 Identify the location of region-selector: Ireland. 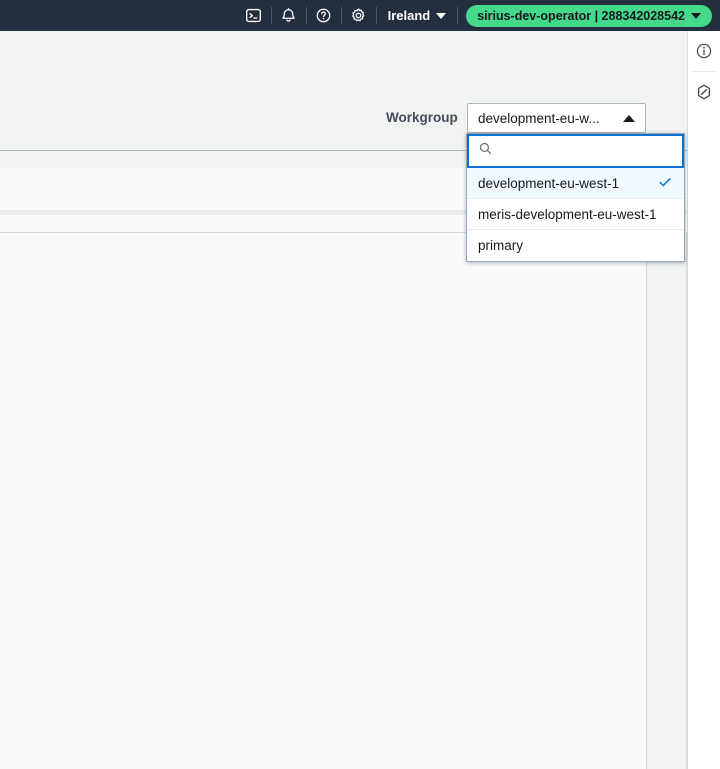
(417, 15).